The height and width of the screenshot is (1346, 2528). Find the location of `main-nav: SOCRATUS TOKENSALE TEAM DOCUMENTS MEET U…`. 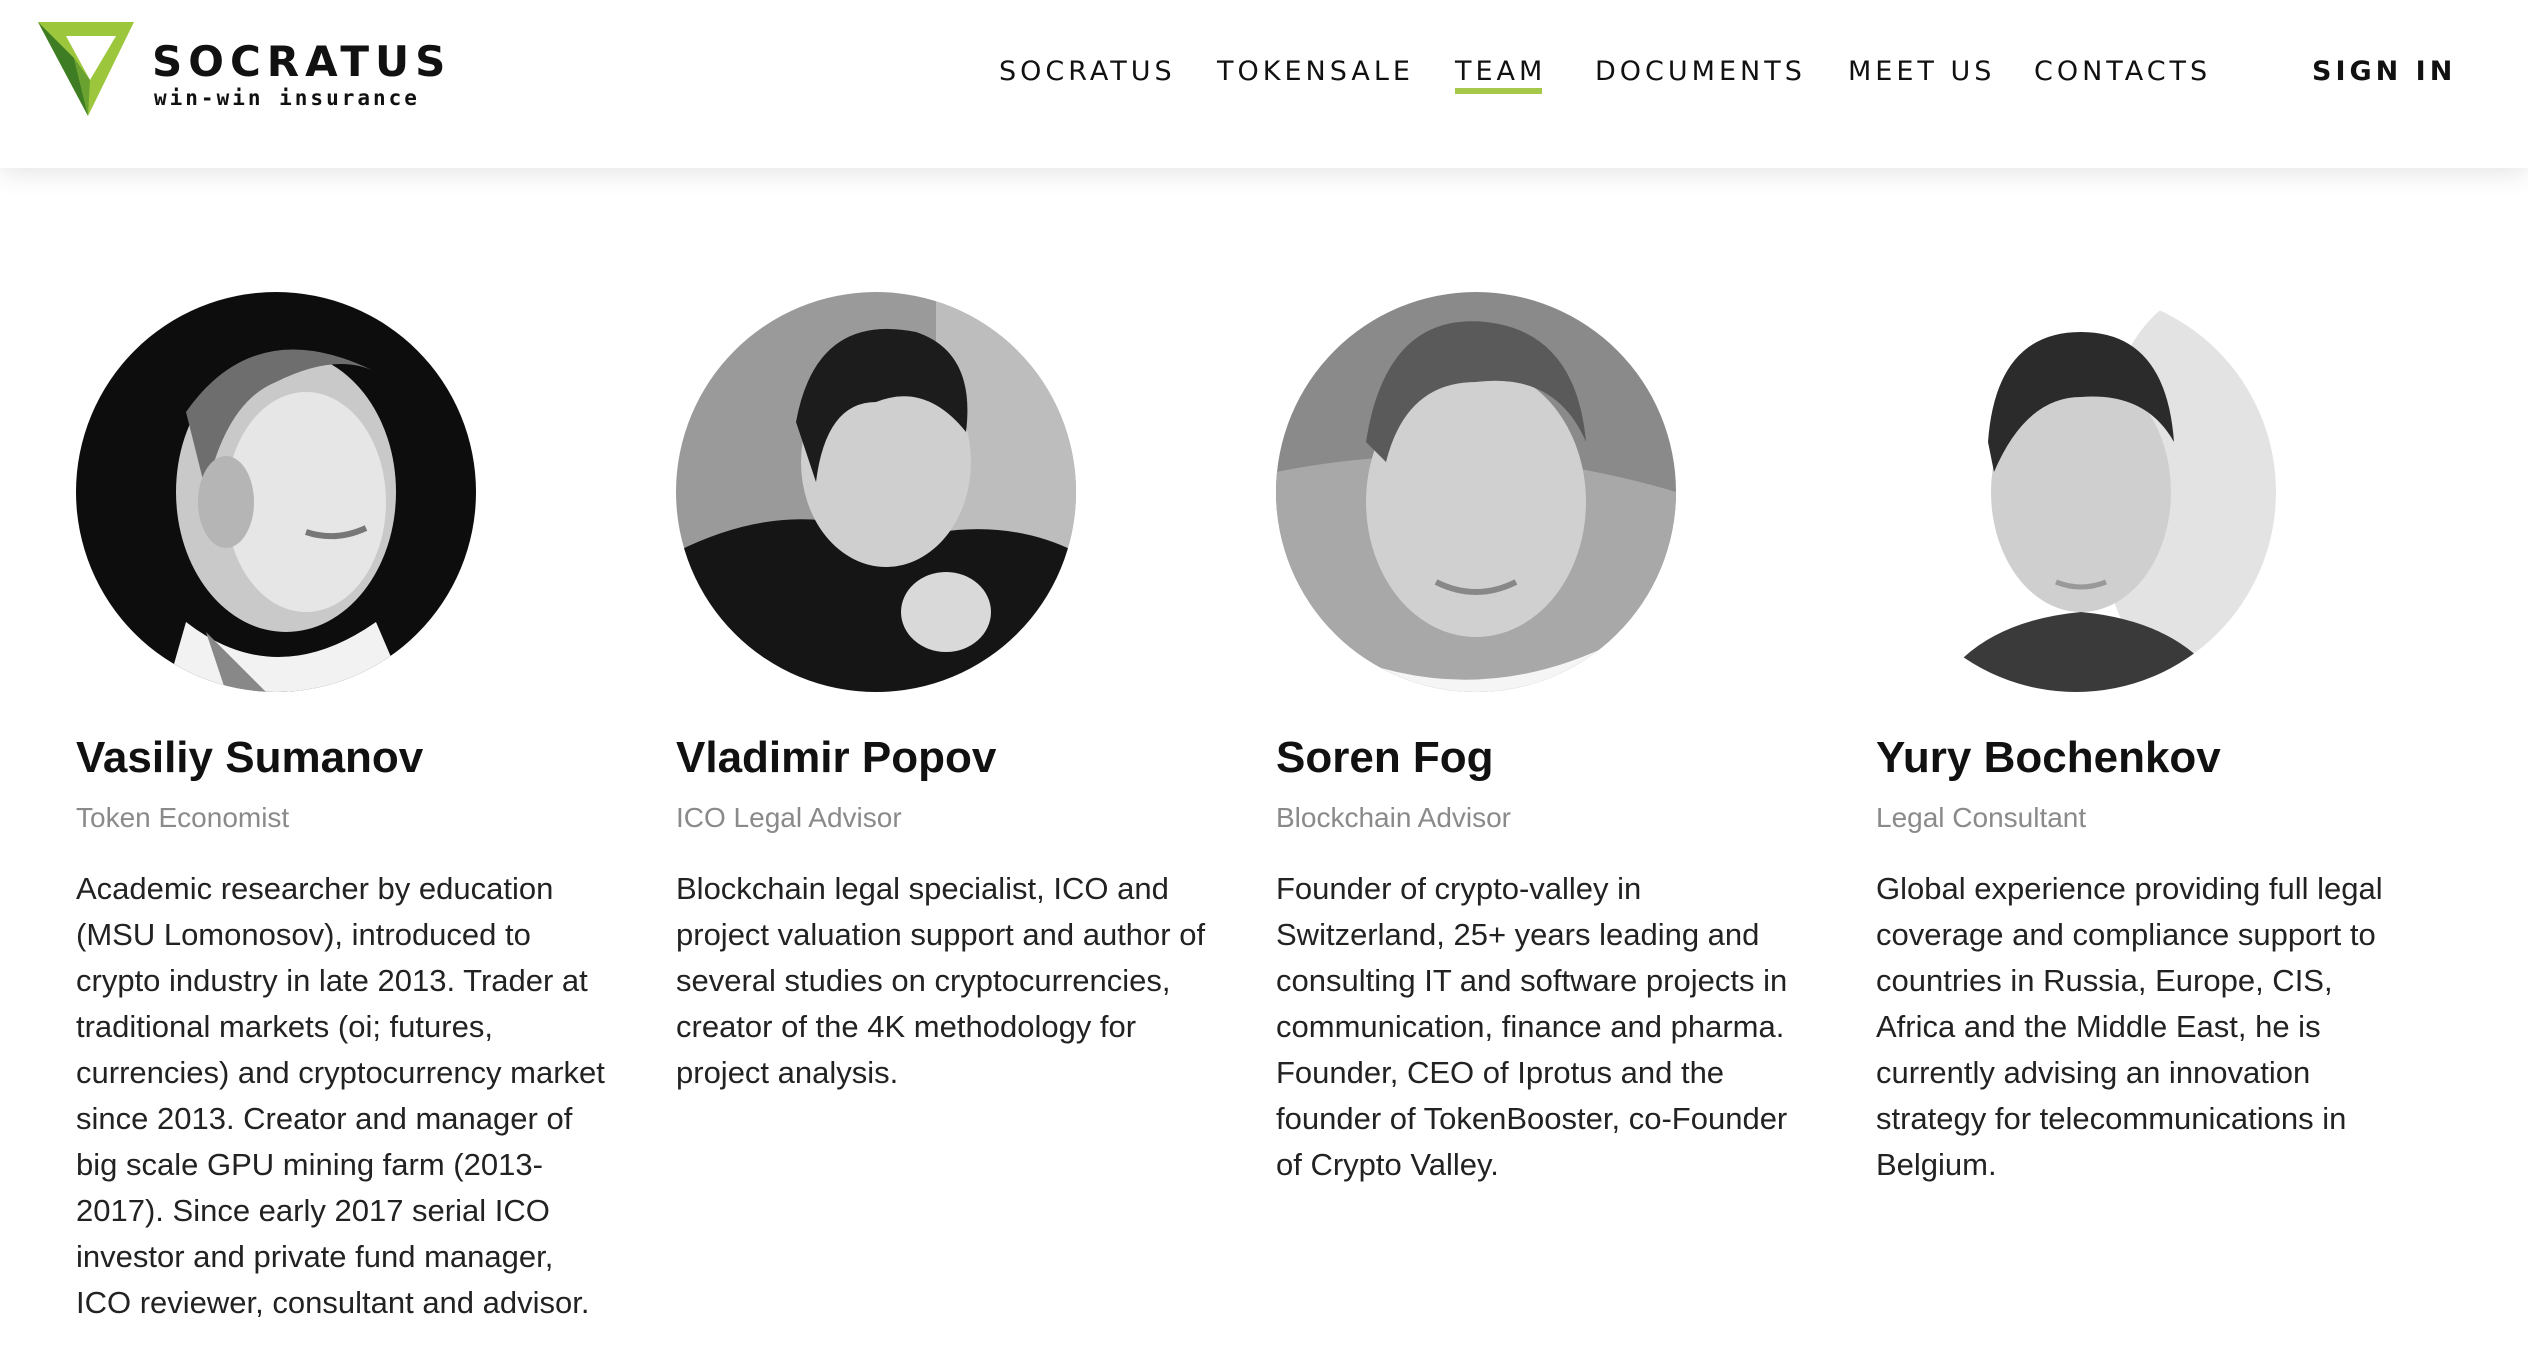

main-nav: SOCRATUS TOKENSALE TEAM DOCUMENTS MEET U… is located at coordinates (1264, 82).